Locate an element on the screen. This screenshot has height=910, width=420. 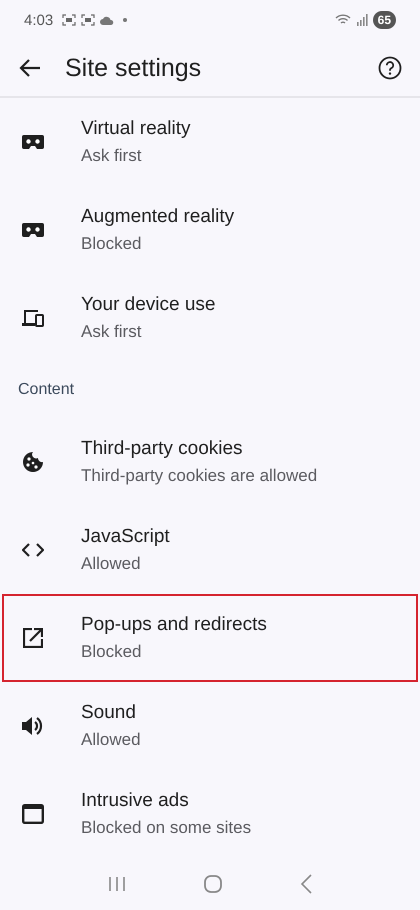
setting-item: Sound Allowed is located at coordinates (210, 726).